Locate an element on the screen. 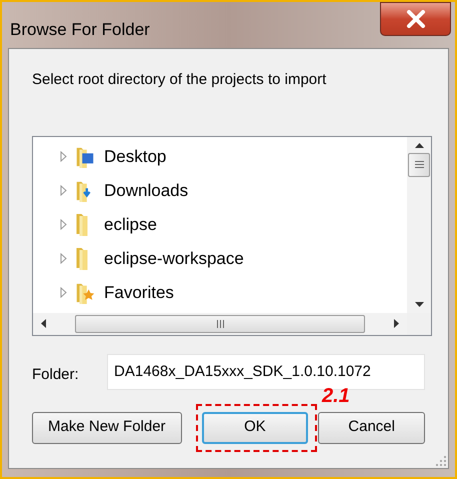 The width and height of the screenshot is (457, 479). dialog-button: Make New Folder is located at coordinates (107, 428).